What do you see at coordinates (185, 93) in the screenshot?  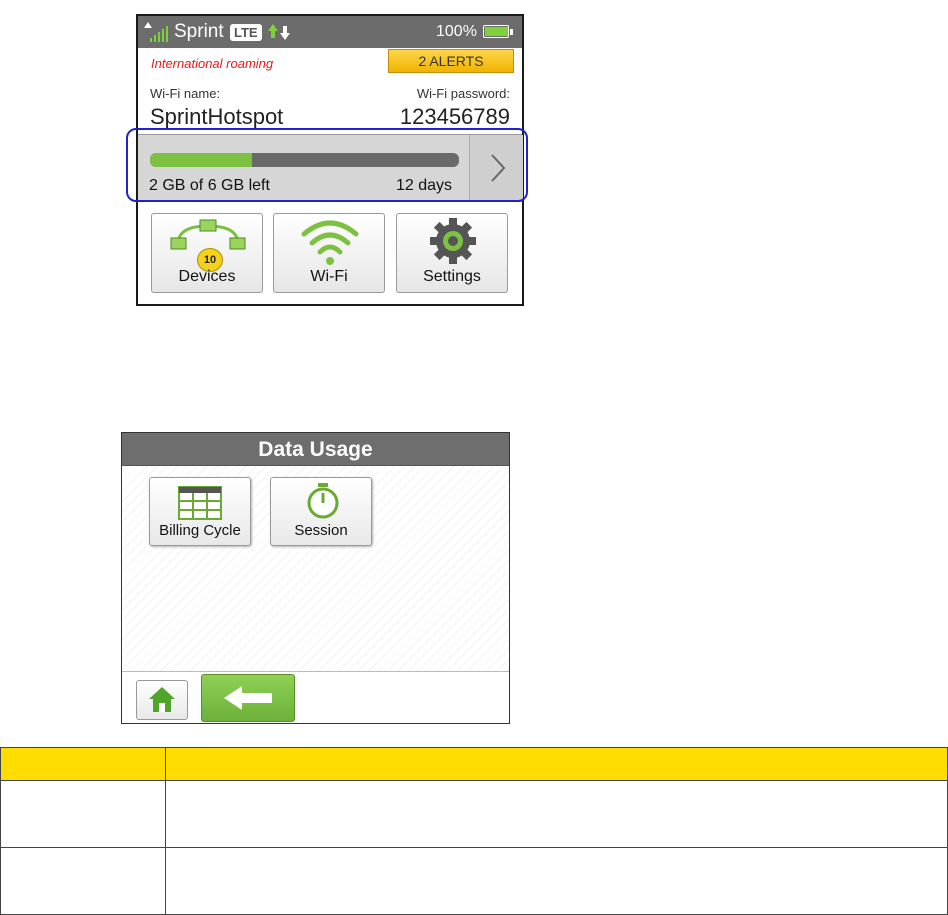 I see `wifi-name-label: Wi-Fi name:` at bounding box center [185, 93].